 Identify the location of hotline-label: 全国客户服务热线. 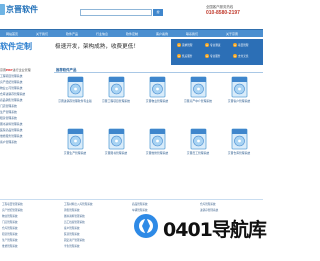
(220, 7).